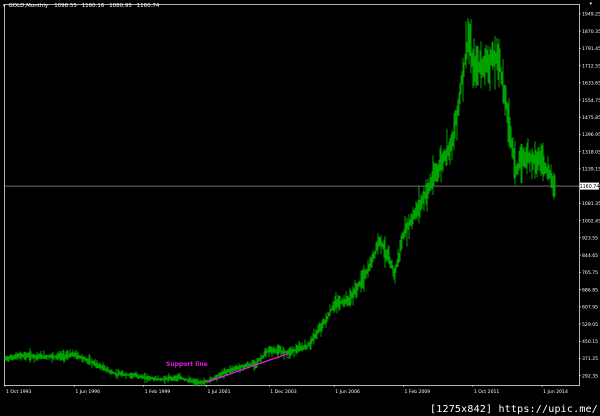 The image size is (600, 416). I want to click on time-tick-label: 1 Jun 2006, so click(347, 392).